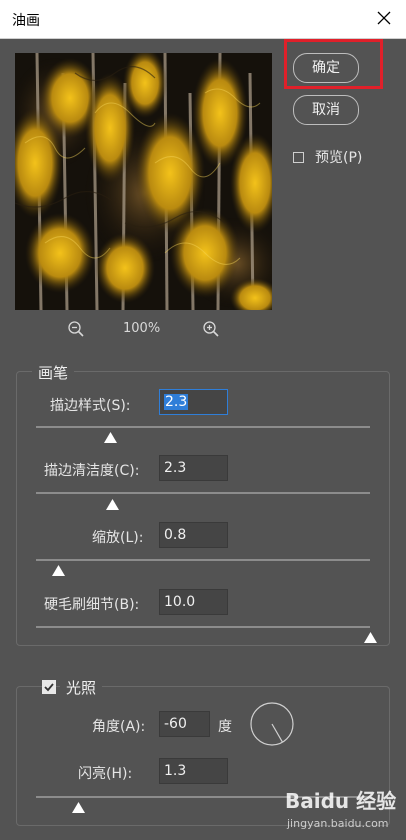  I want to click on close-icon, so click(384, 18).